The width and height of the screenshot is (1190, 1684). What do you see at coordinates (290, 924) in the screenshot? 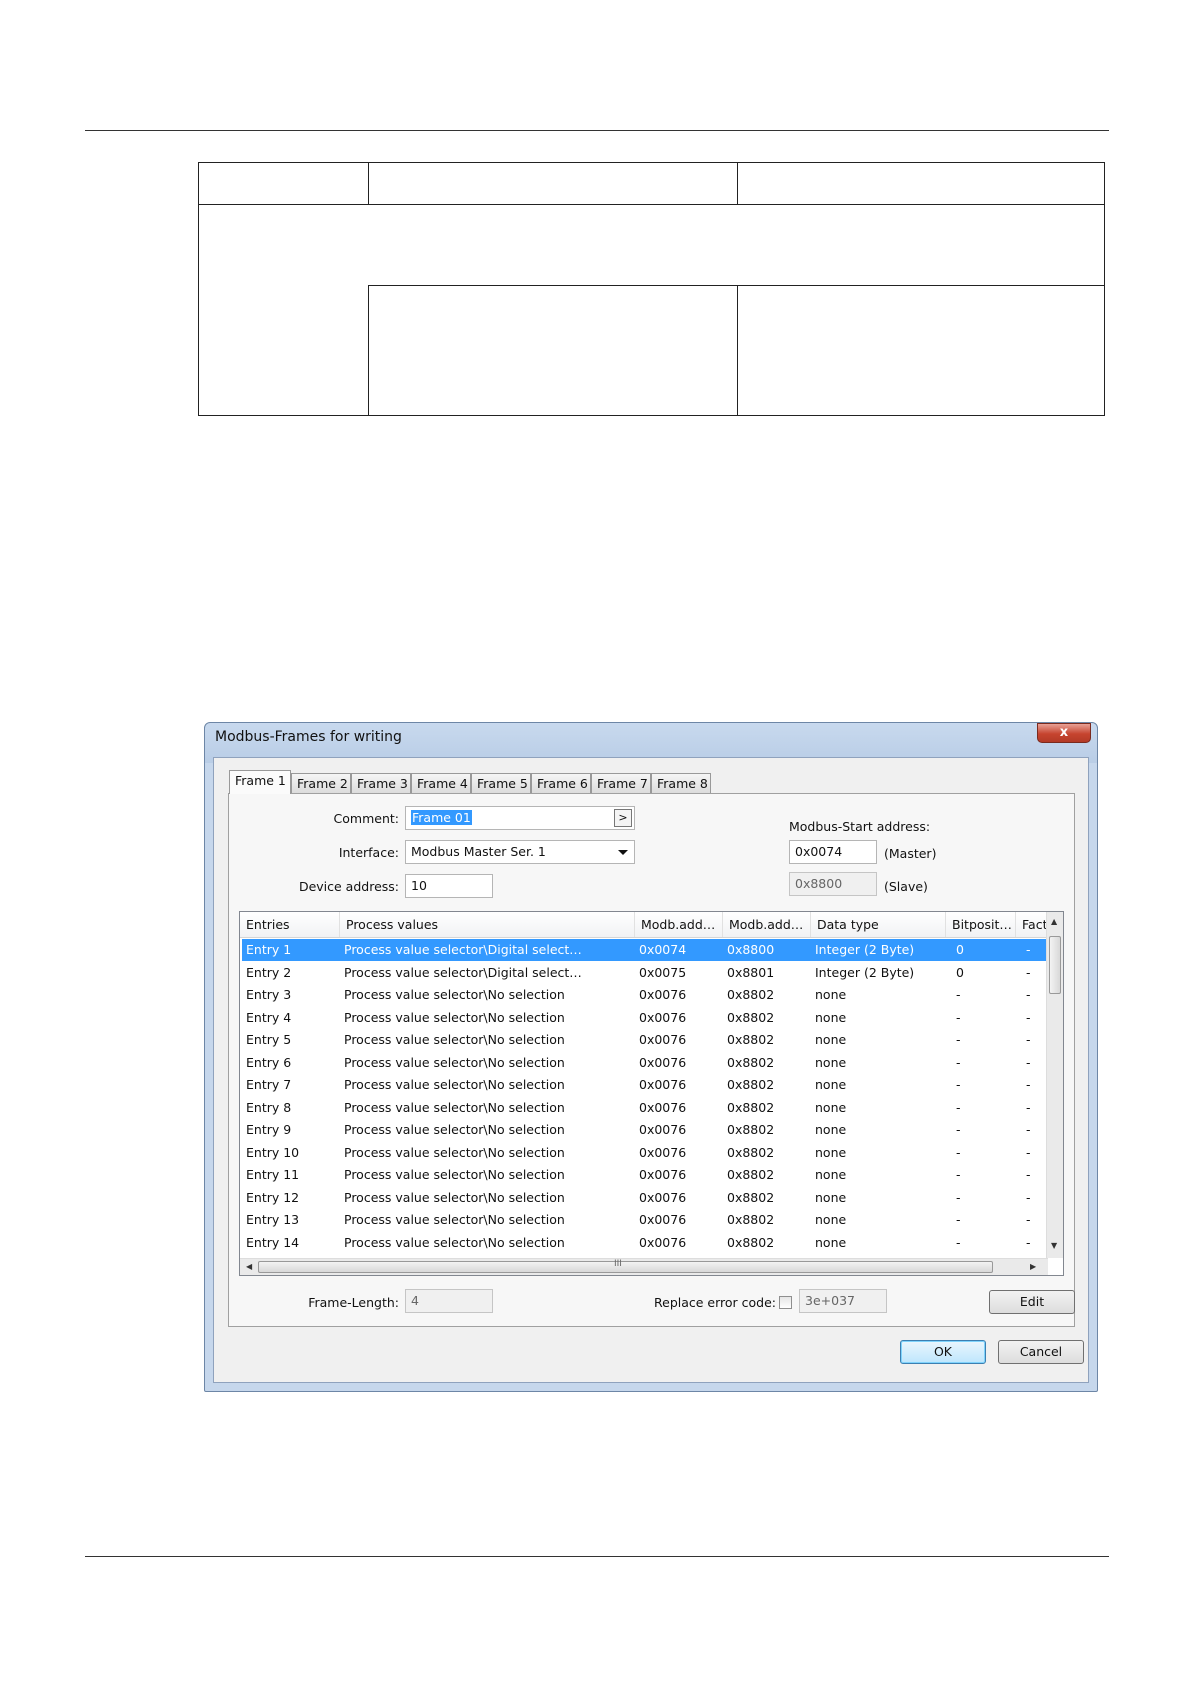
I see `column-header: Entries` at bounding box center [290, 924].